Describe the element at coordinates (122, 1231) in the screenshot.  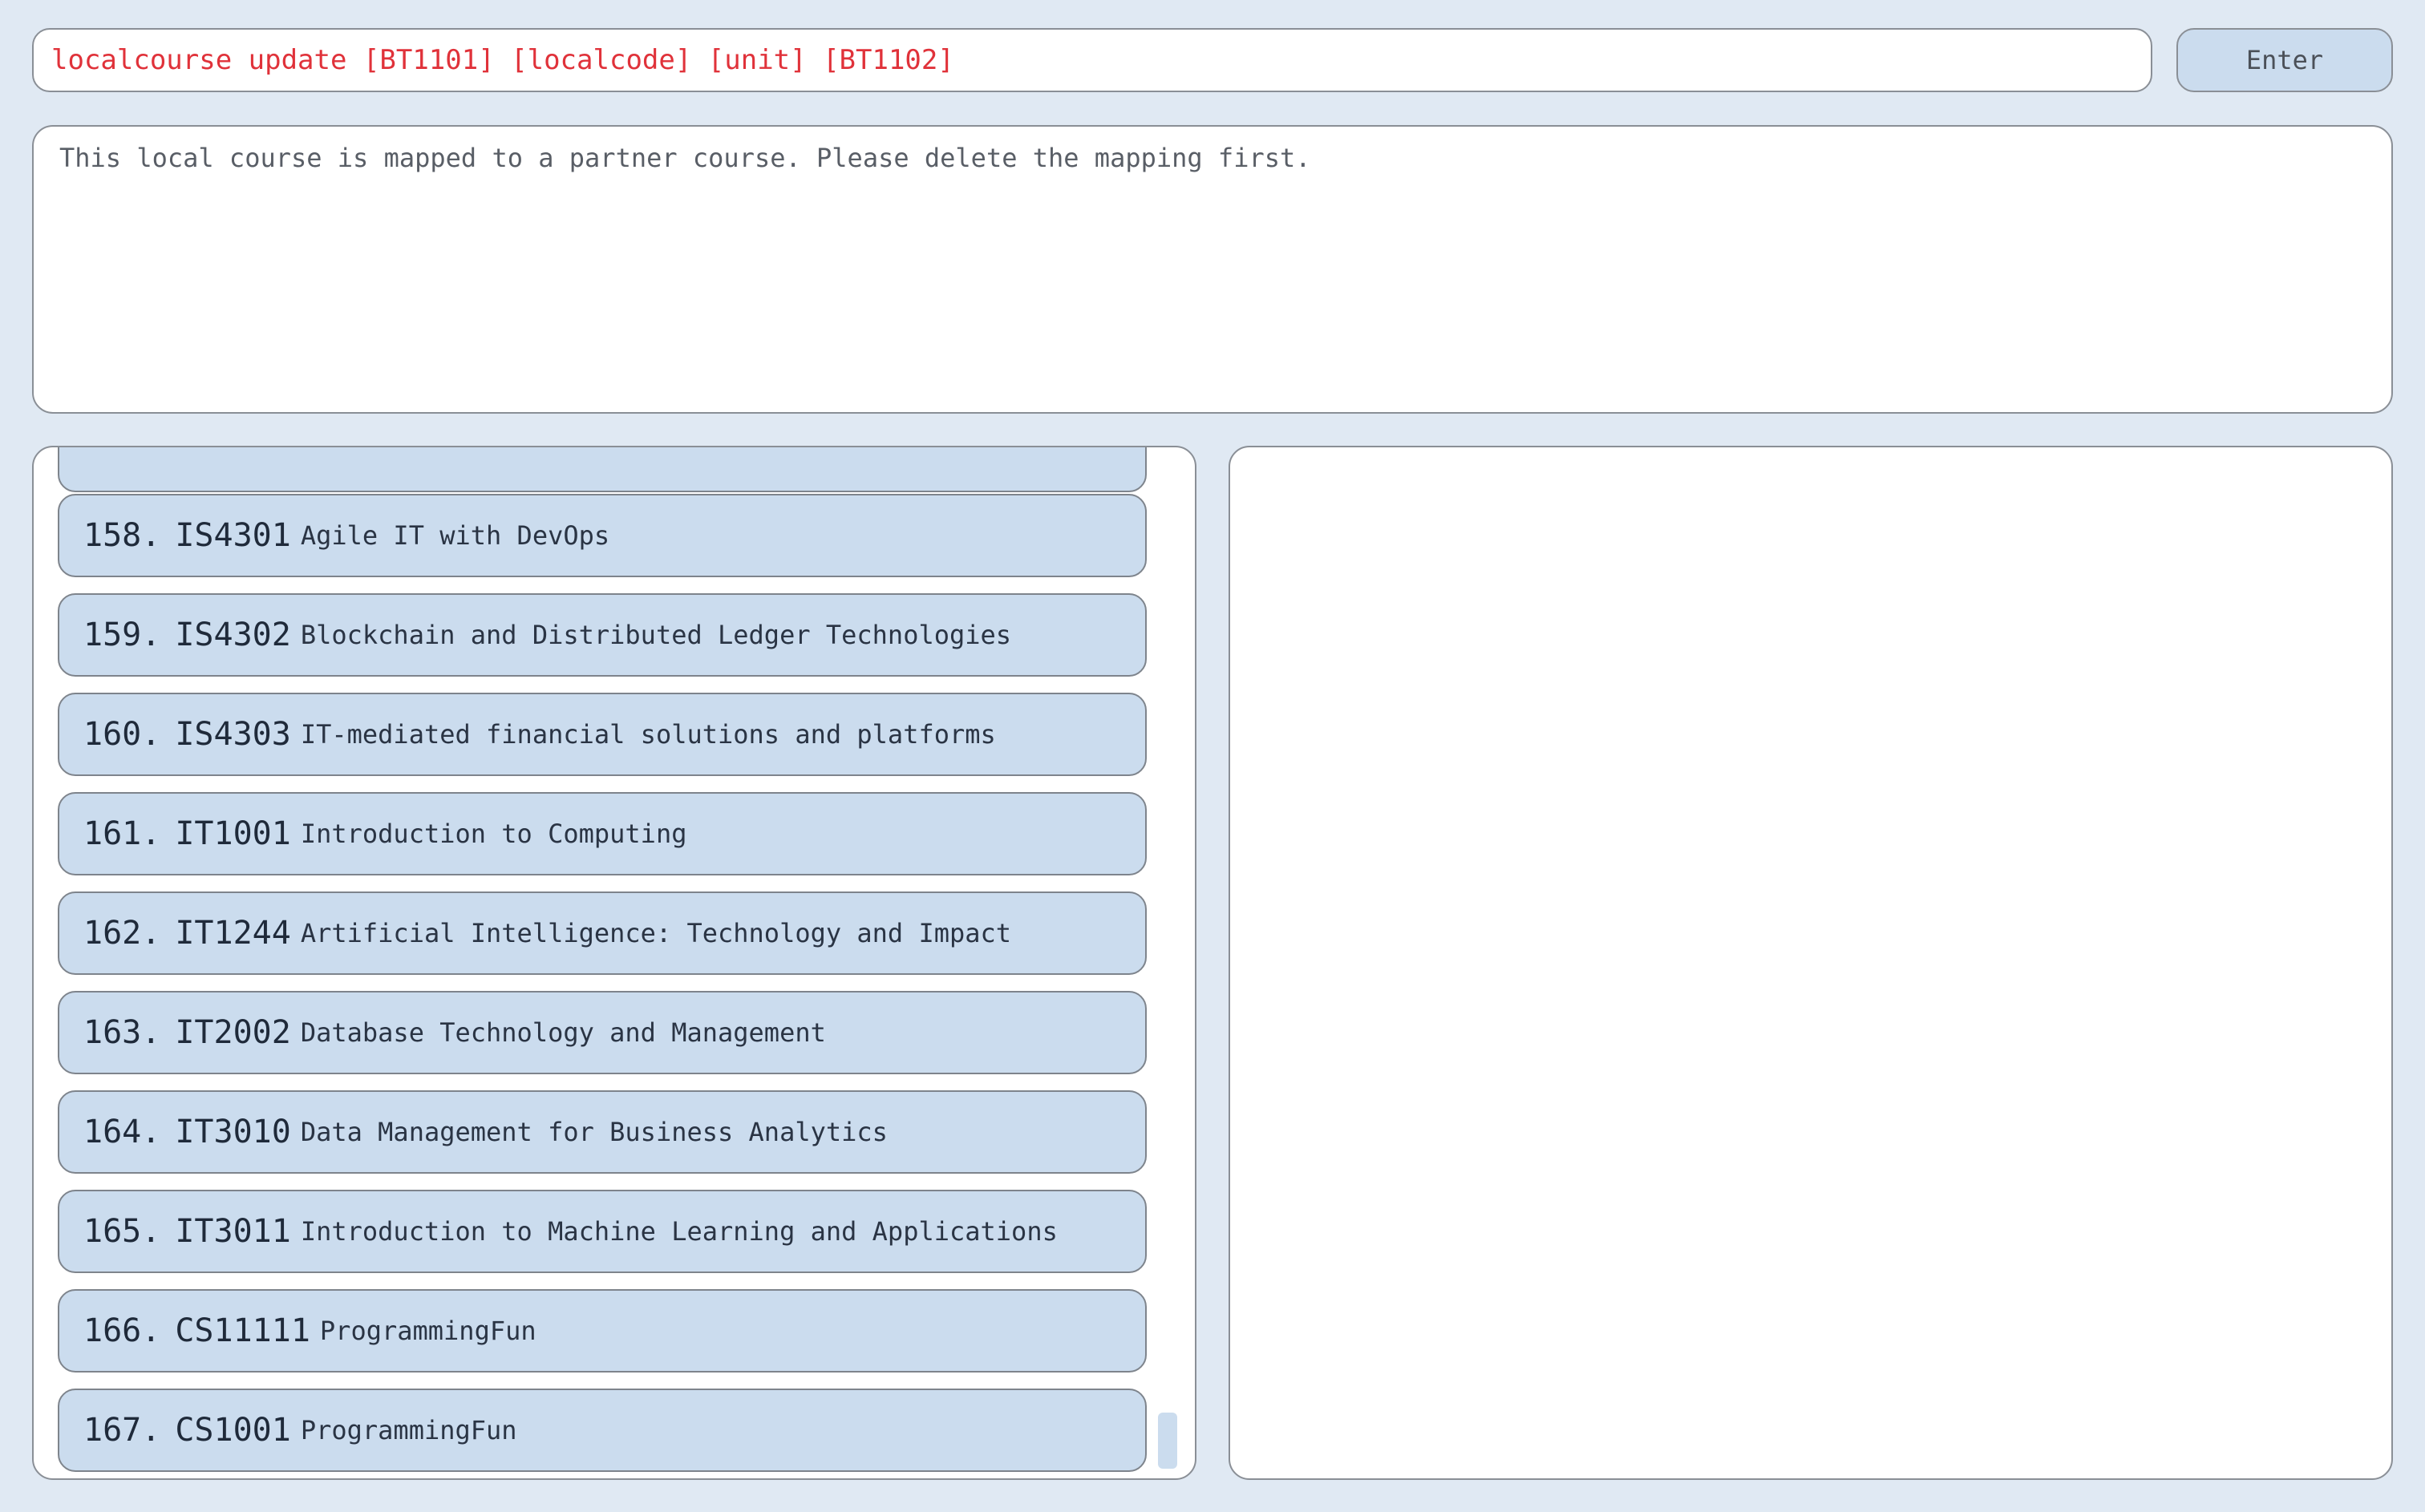
I see `item-index: 165.` at that location.